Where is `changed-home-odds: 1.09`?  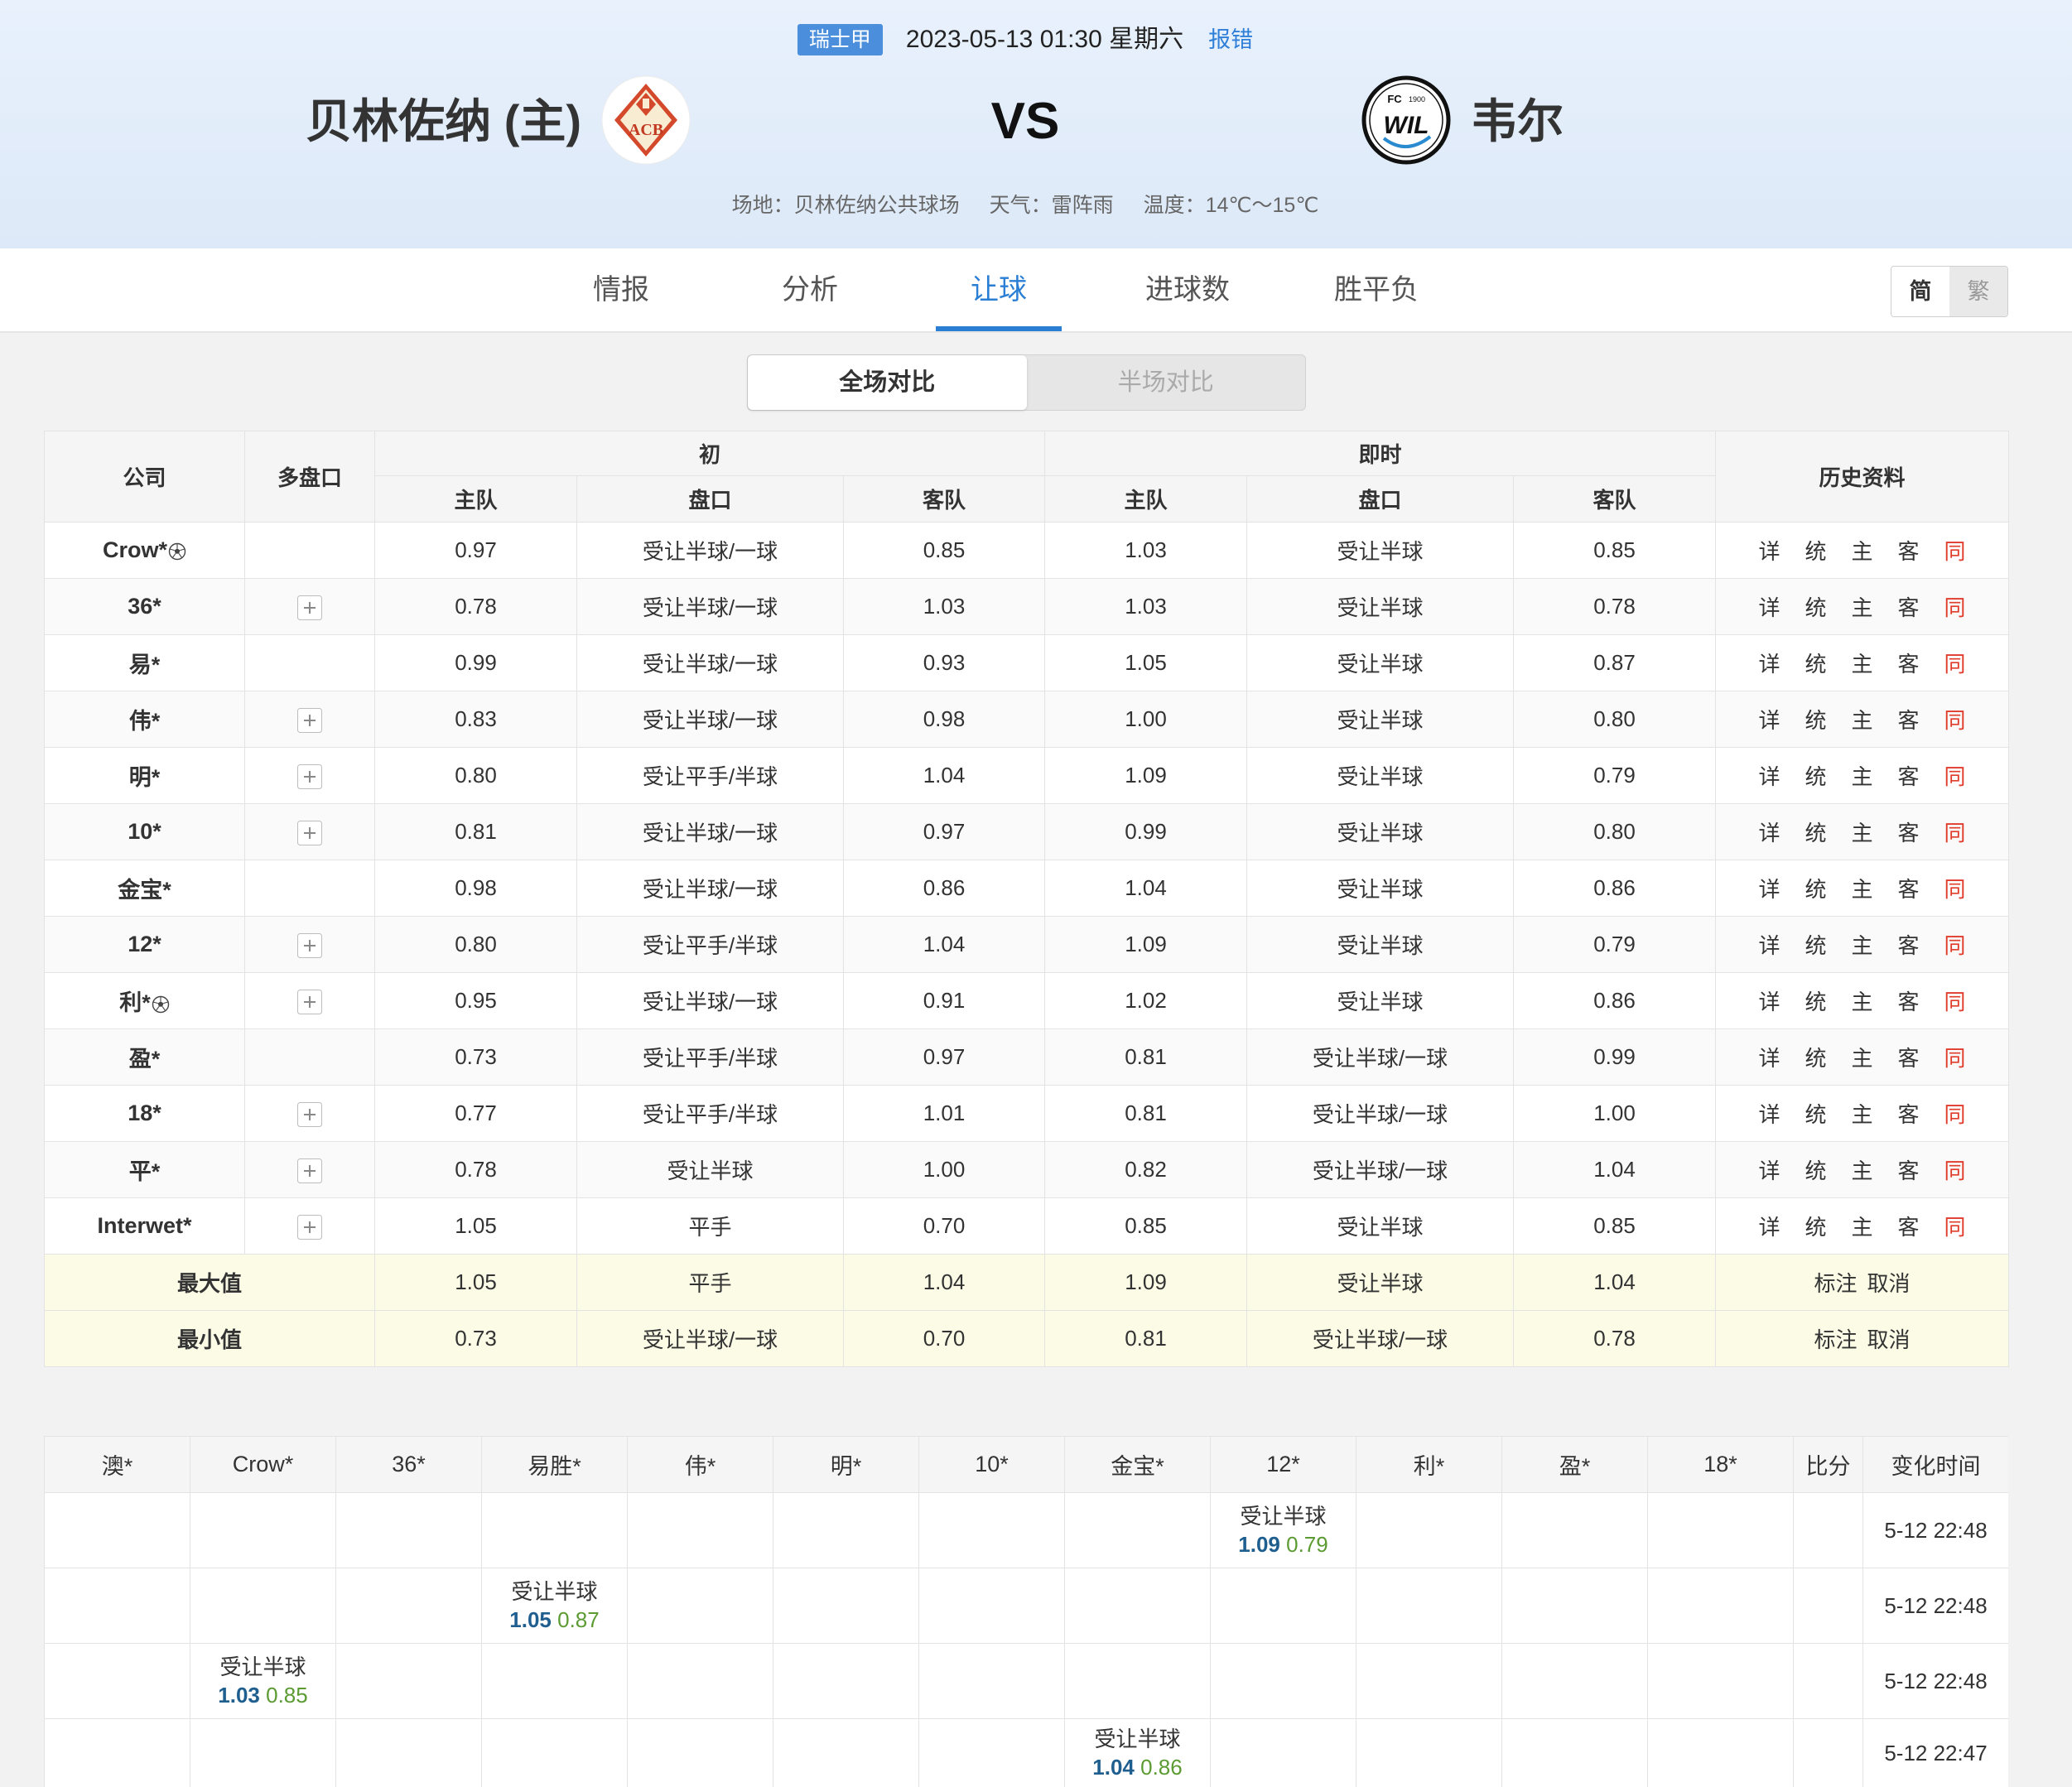 changed-home-odds: 1.09 is located at coordinates (1259, 1544).